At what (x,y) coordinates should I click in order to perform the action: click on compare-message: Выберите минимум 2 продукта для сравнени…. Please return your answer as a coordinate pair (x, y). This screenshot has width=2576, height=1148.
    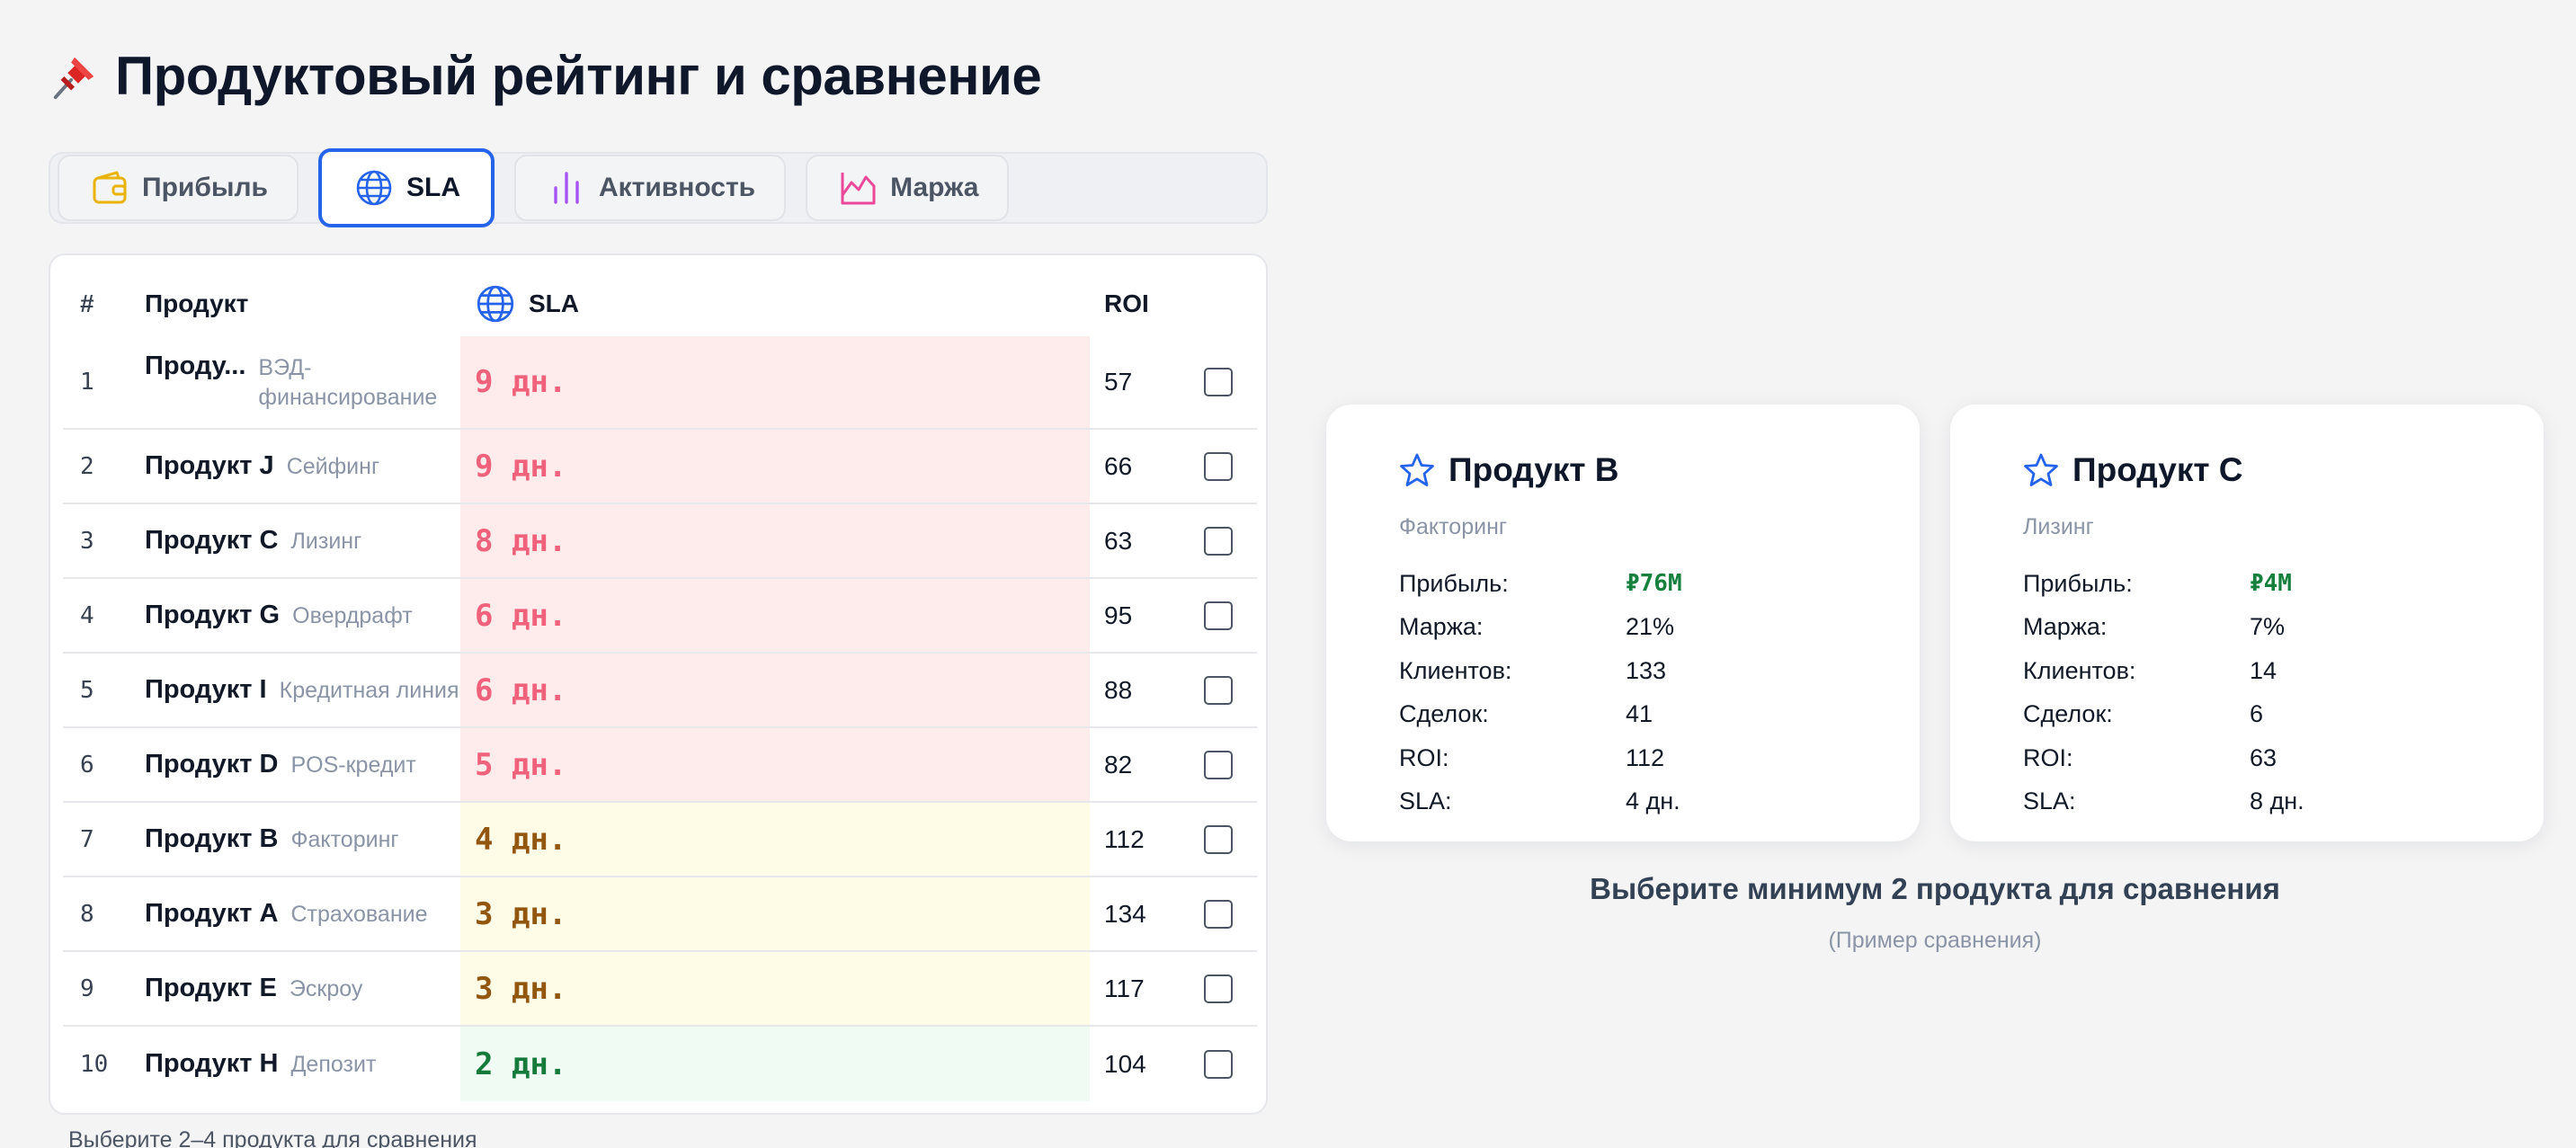
    Looking at the image, I should click on (1935, 888).